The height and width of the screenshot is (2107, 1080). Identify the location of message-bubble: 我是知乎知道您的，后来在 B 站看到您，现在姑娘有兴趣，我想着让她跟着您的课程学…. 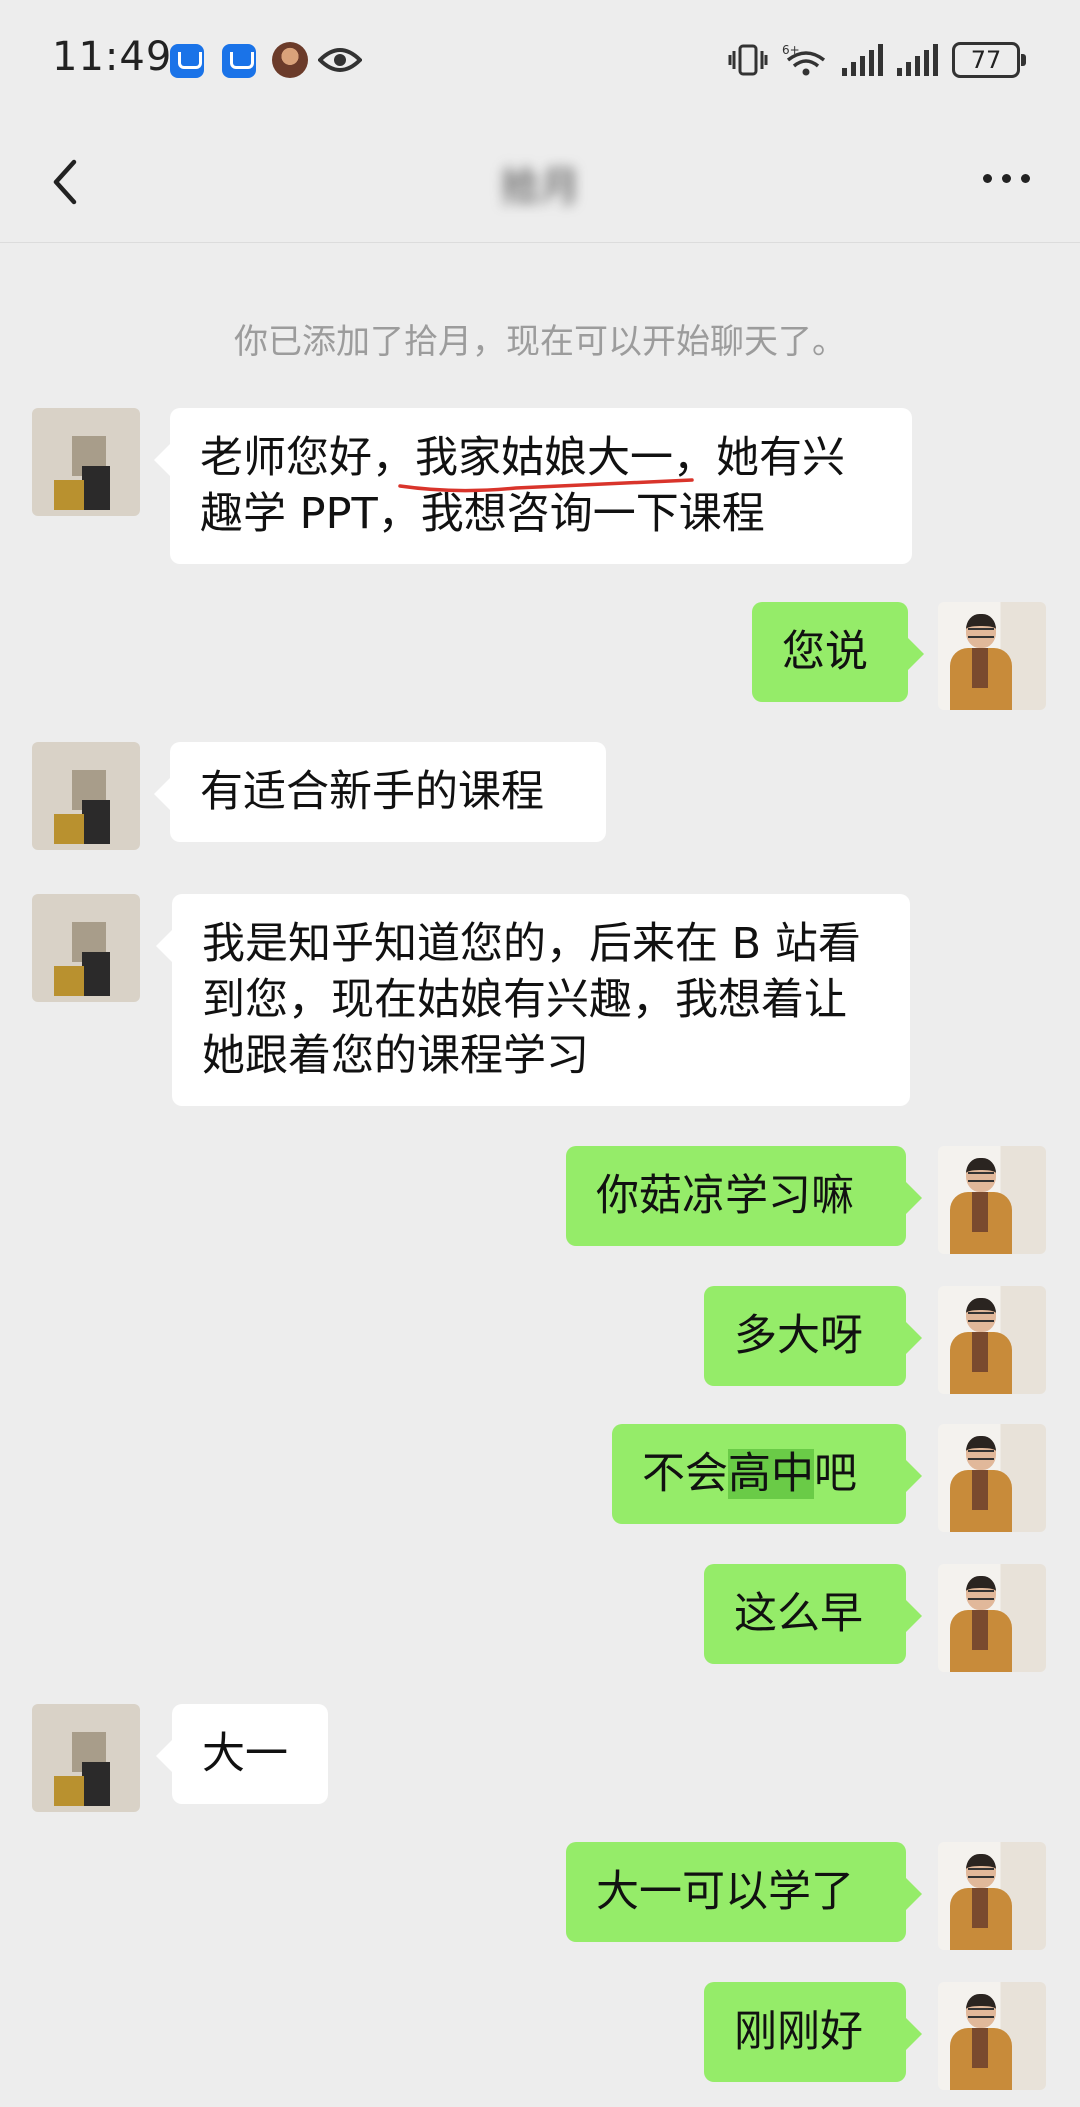
(533, 1000).